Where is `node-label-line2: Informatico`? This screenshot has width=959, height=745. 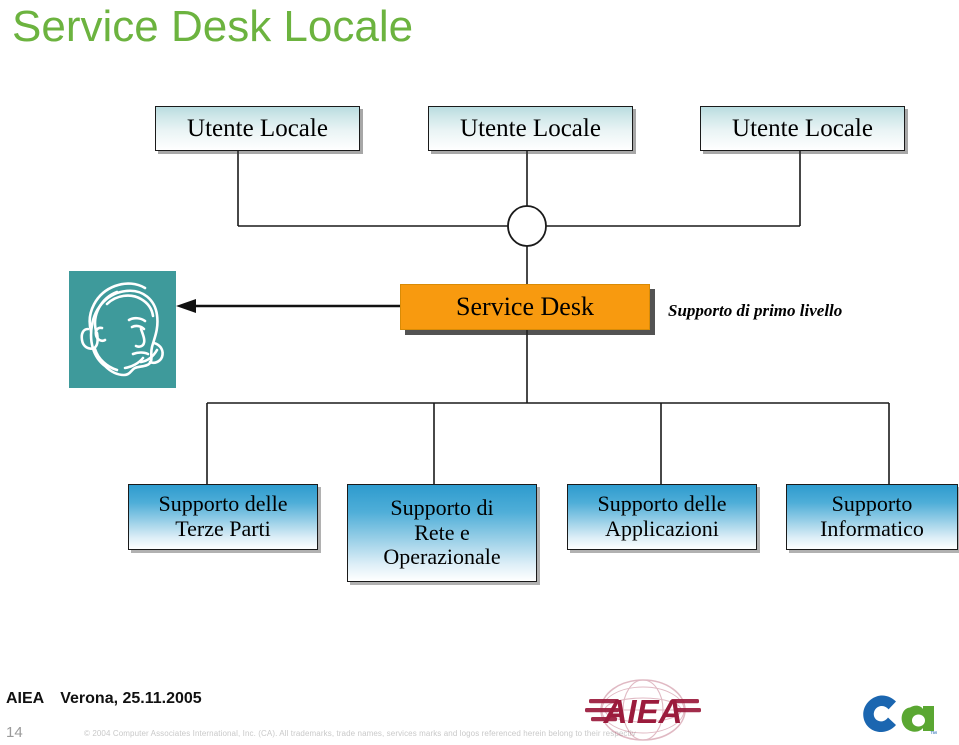 node-label-line2: Informatico is located at coordinates (872, 528).